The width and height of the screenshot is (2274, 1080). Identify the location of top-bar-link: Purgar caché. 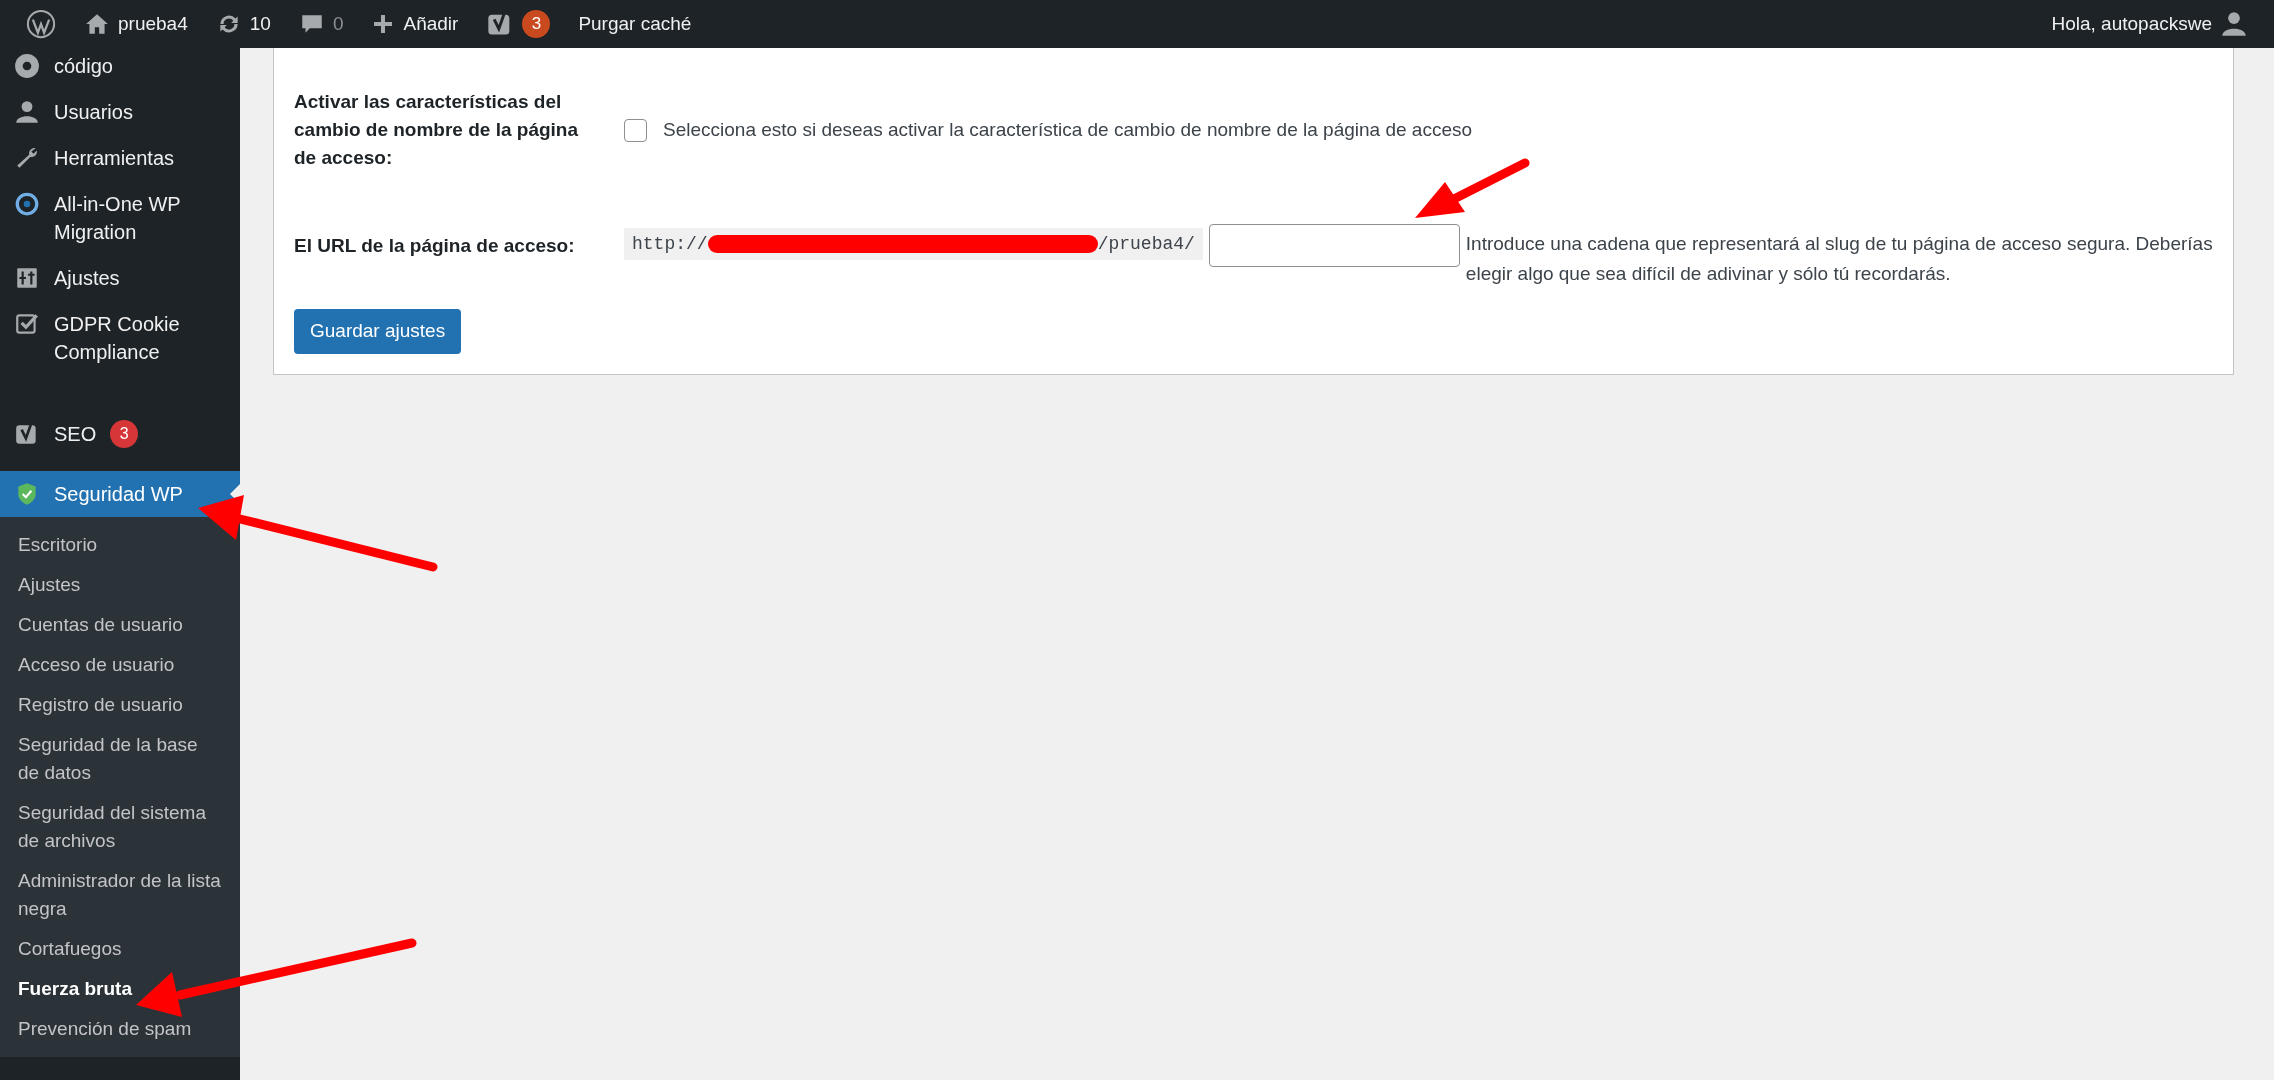
(635, 24).